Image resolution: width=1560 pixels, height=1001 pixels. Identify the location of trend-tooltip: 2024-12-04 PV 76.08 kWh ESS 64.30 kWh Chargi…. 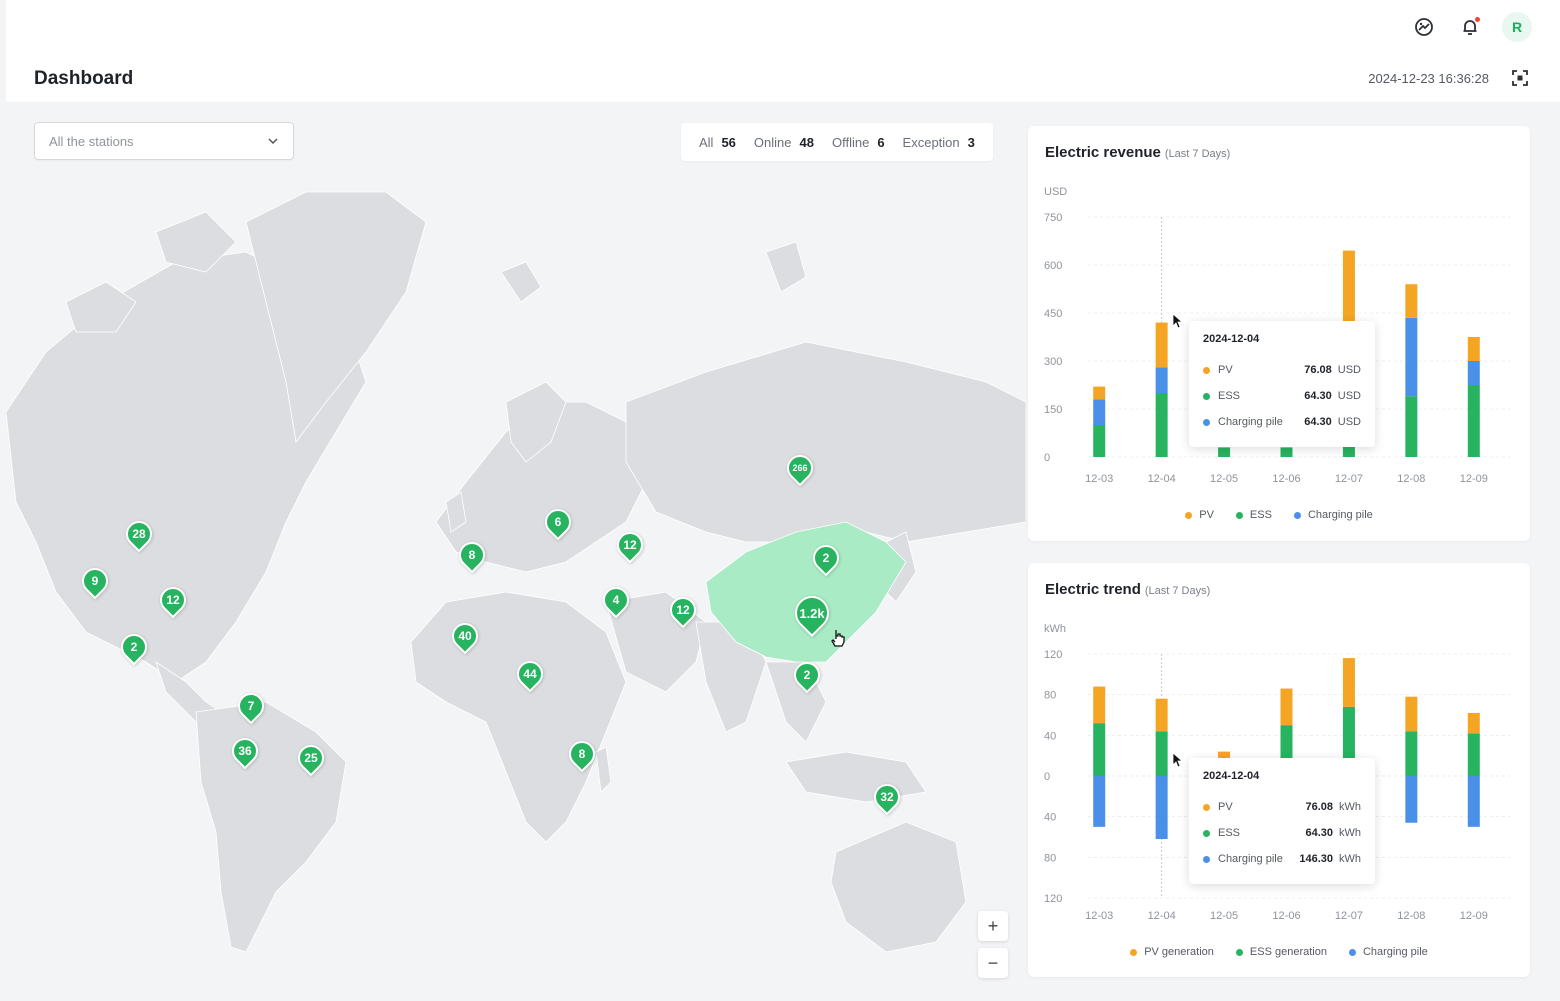
(1282, 821).